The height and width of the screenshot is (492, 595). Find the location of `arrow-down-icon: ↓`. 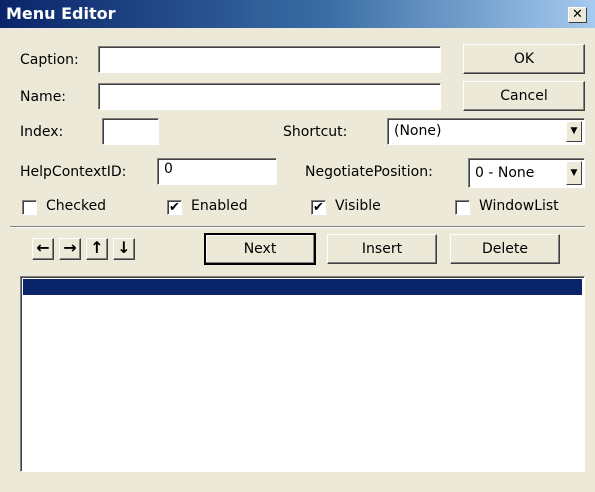

arrow-down-icon: ↓ is located at coordinates (124, 247).